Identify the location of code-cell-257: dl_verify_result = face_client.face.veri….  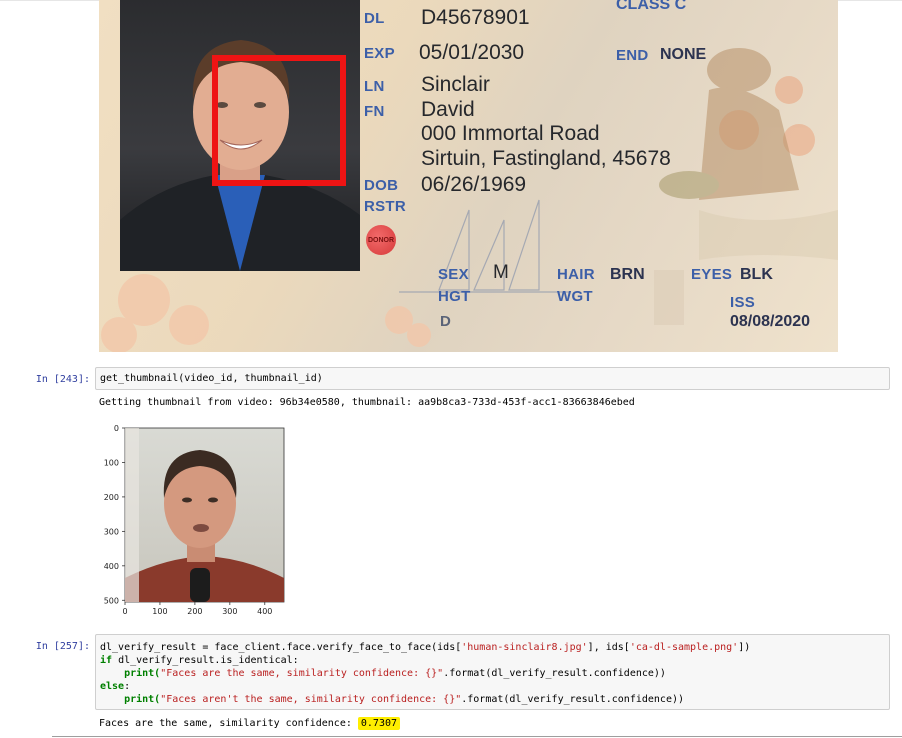
(492, 672).